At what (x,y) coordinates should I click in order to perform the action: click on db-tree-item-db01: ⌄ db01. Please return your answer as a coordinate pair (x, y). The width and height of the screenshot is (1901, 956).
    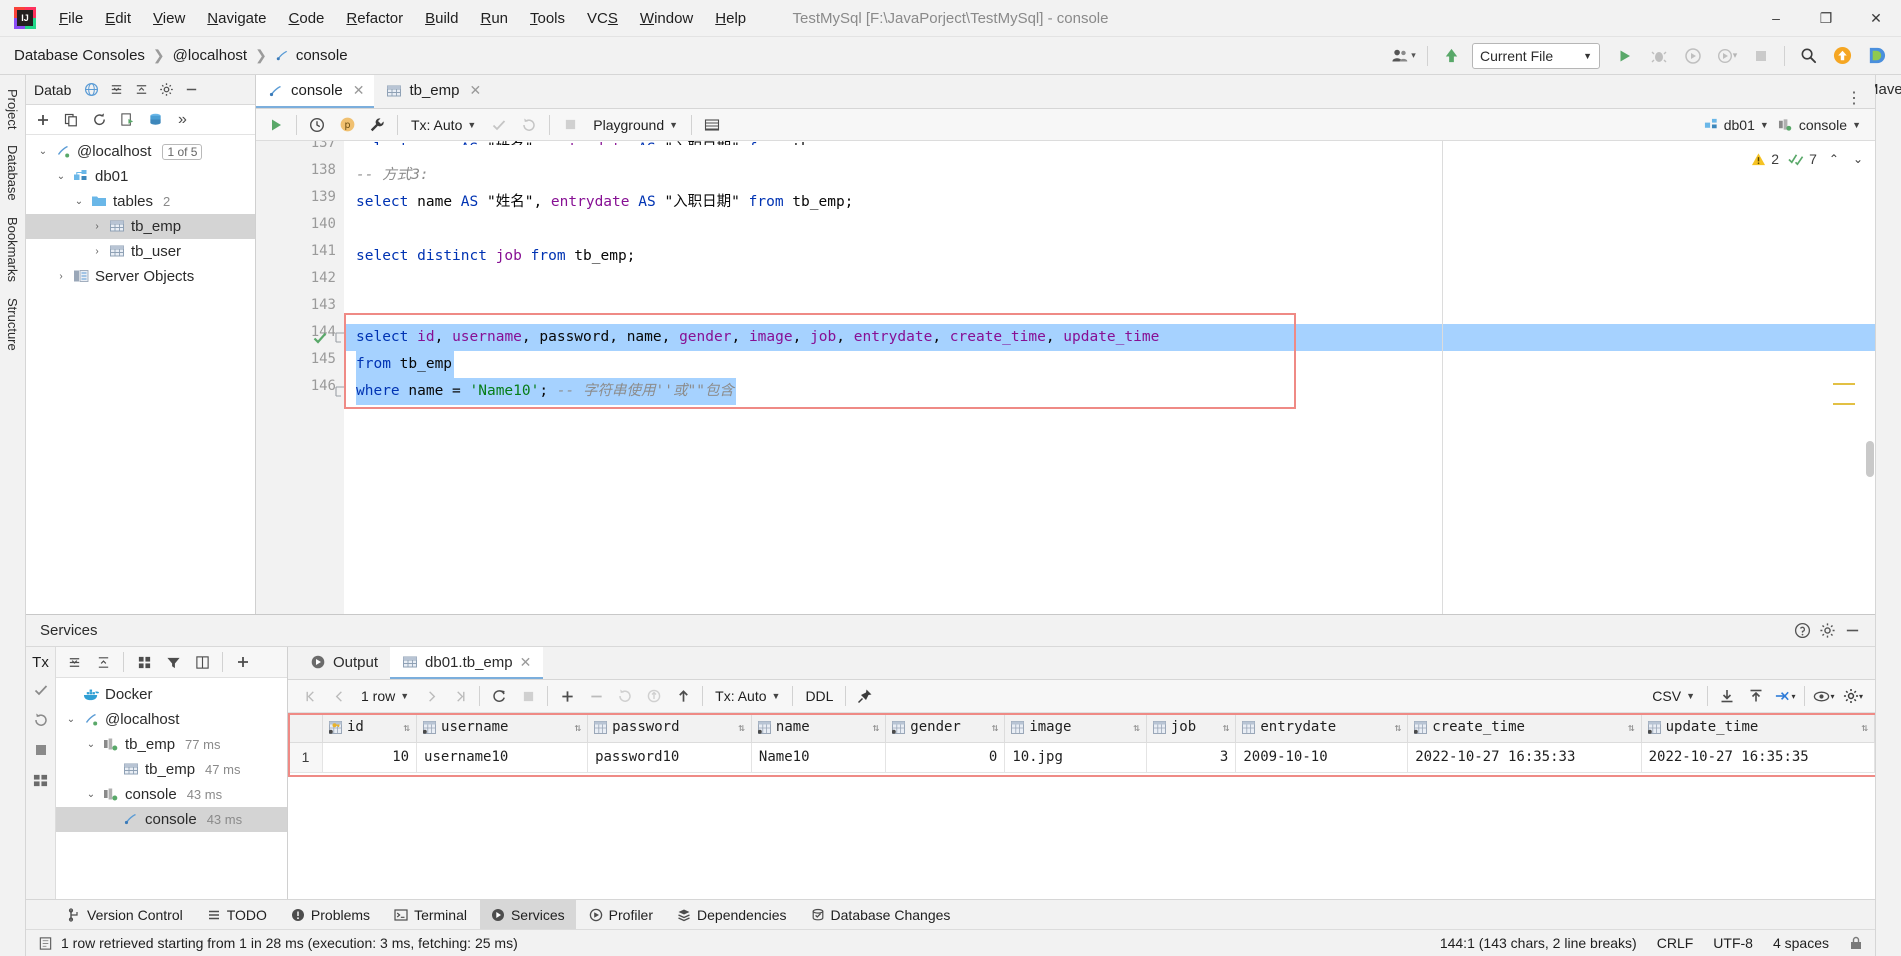
    Looking at the image, I should click on (140, 176).